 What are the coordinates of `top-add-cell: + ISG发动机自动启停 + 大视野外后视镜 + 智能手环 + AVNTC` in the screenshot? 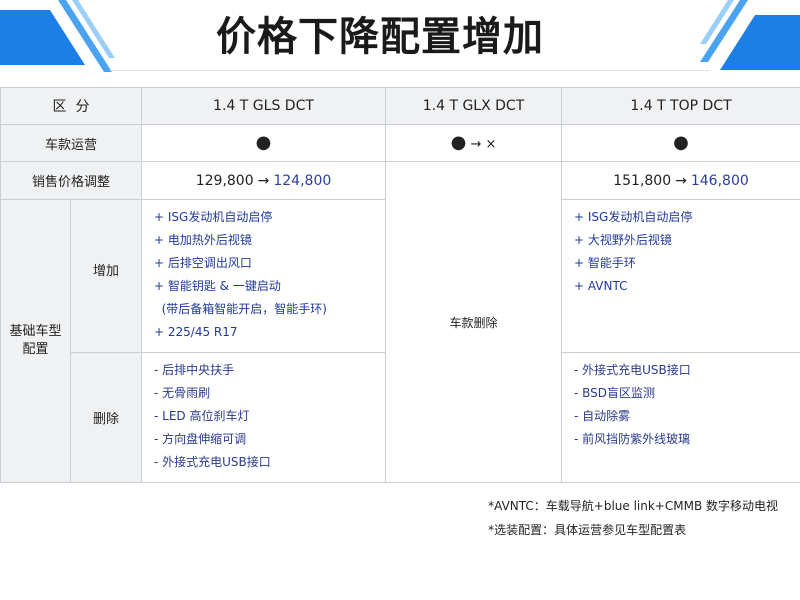 It's located at (680, 276).